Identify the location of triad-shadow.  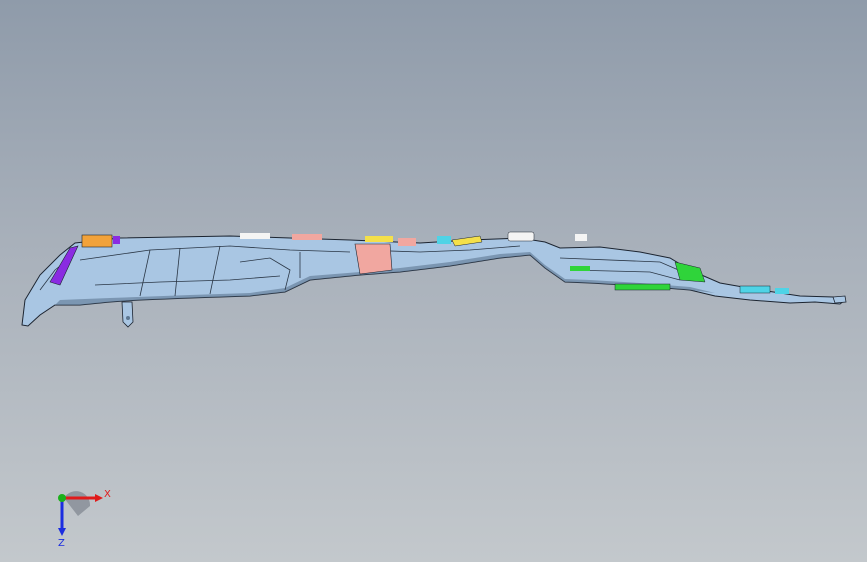
(77, 503).